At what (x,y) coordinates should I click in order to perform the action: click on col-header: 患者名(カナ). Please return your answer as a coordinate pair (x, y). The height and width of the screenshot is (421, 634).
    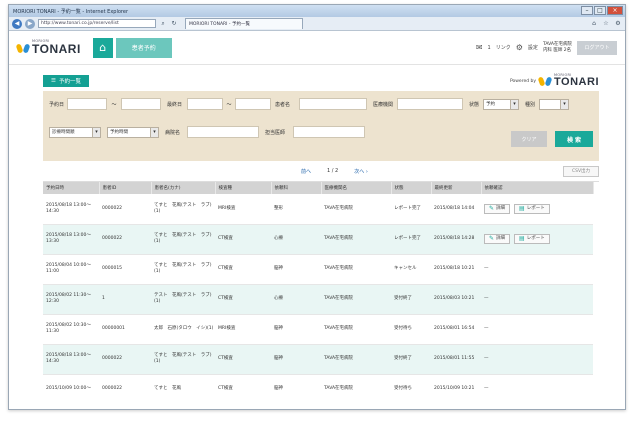
    Looking at the image, I should click on (183, 188).